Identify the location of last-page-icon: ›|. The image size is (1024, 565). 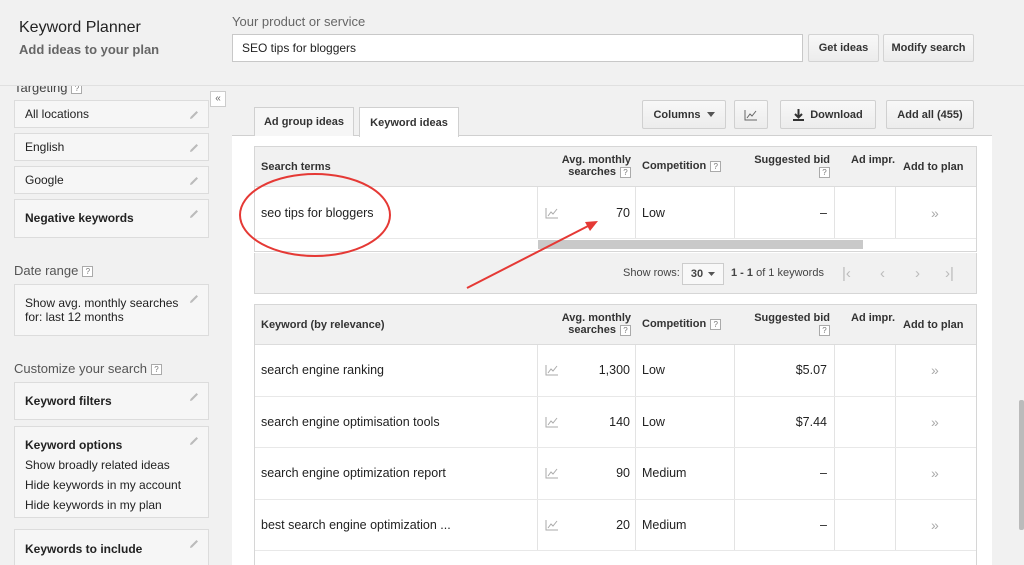
(949, 273).